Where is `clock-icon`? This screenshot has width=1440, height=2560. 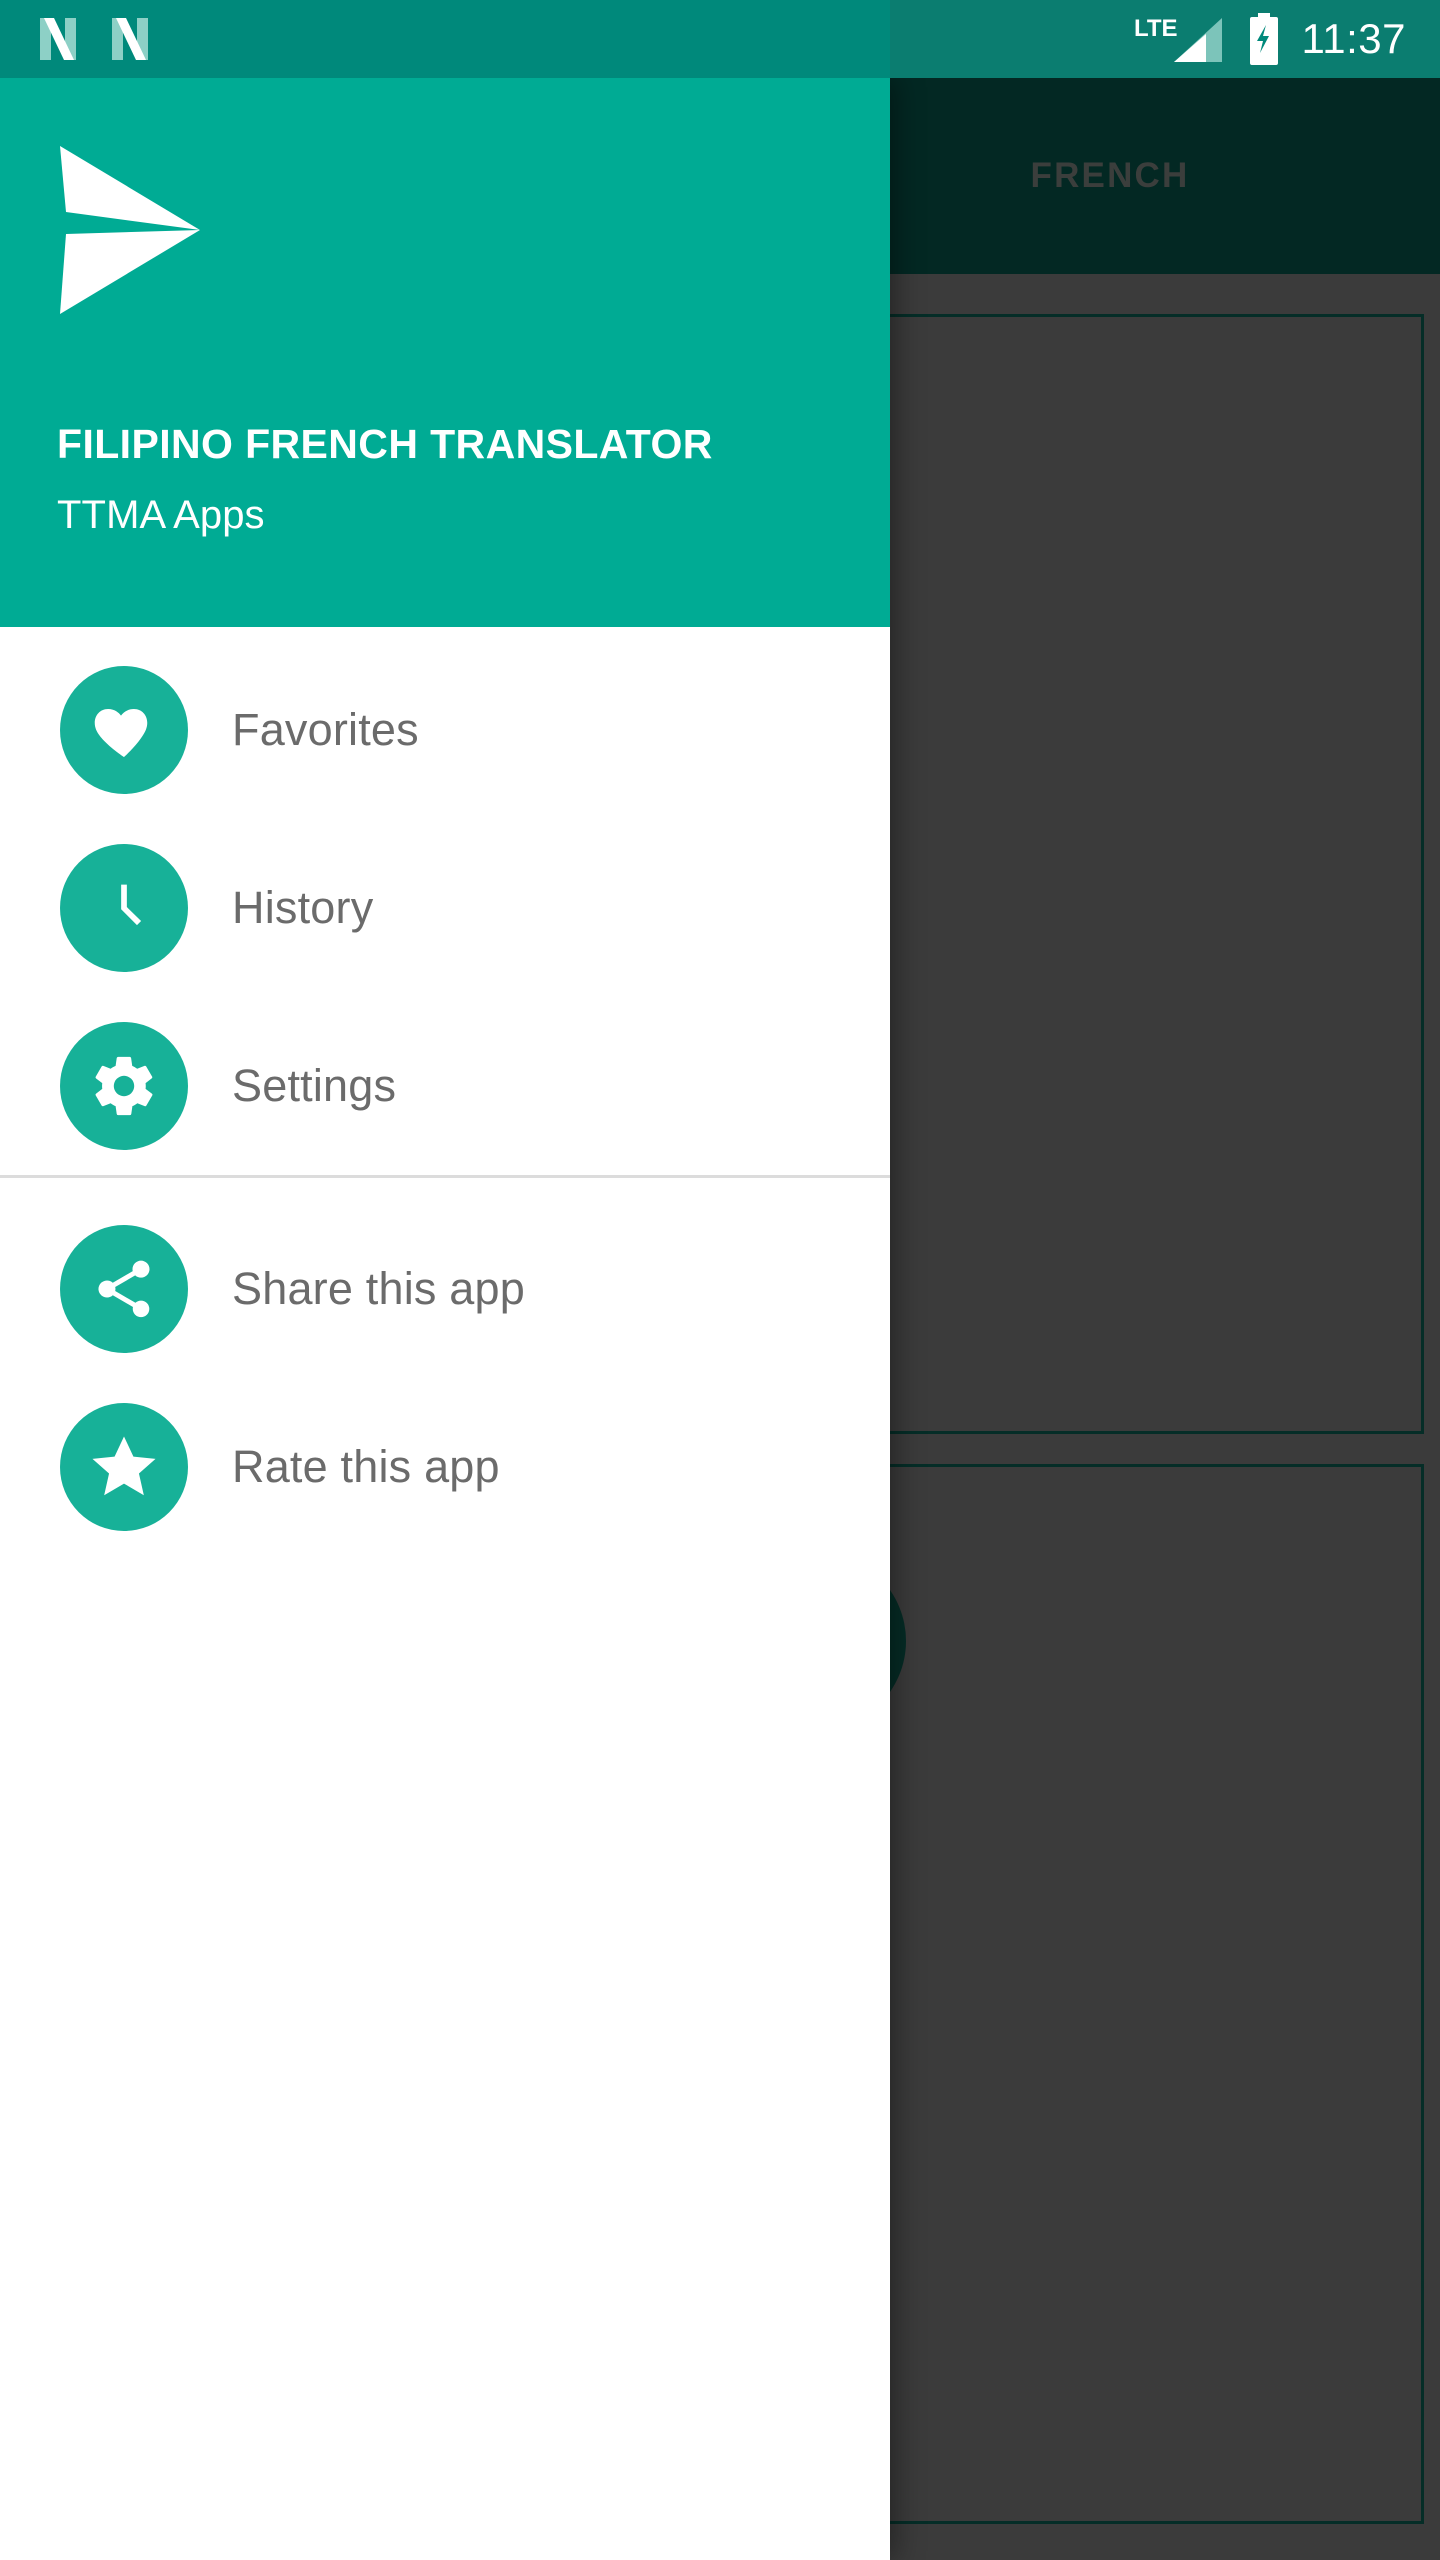
clock-icon is located at coordinates (131, 905).